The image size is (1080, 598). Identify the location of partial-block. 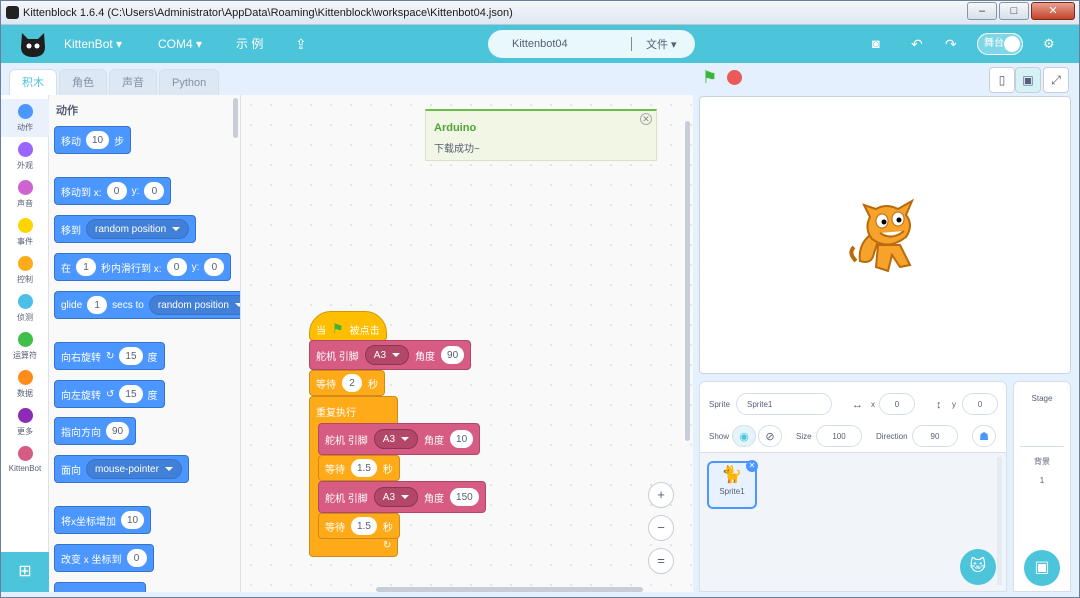
(100, 587).